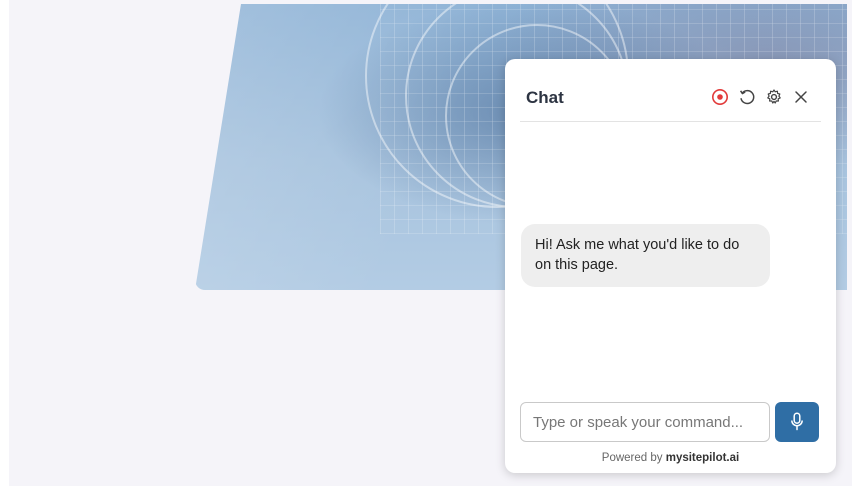 This screenshot has height=486, width=852. Describe the element at coordinates (632, 458) in the screenshot. I see `powered-by-label: Powered by` at that location.